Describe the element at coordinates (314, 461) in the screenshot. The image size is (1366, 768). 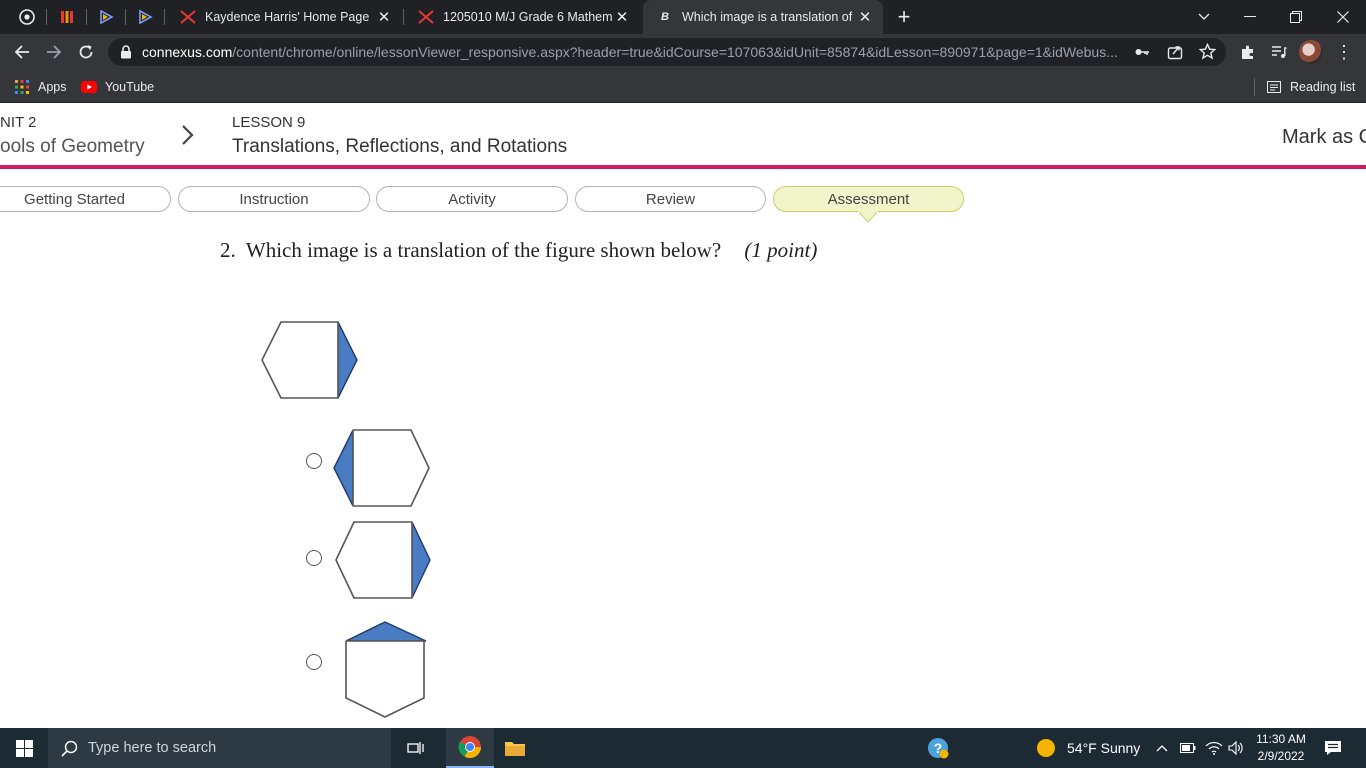
I see `option-a-radio` at that location.